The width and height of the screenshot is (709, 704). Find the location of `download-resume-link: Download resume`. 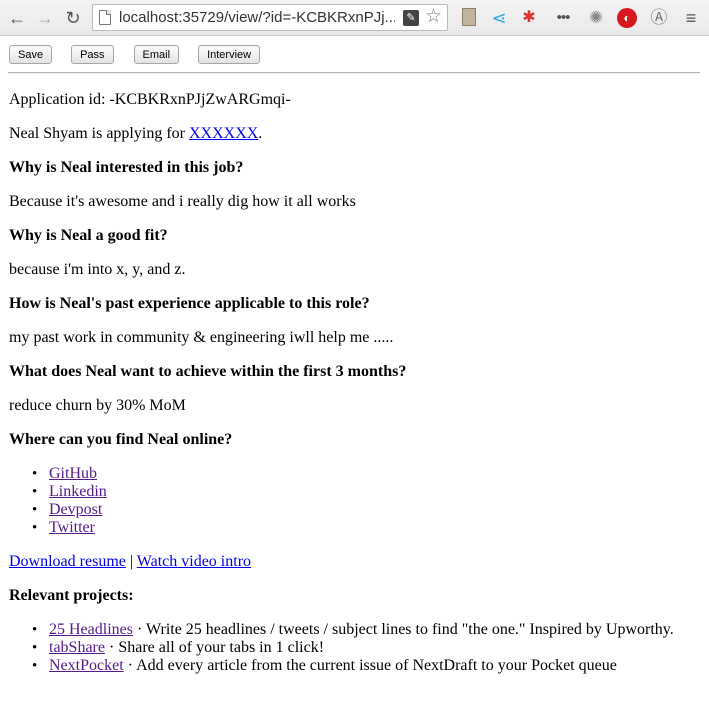

download-resume-link: Download resume is located at coordinates (67, 561).